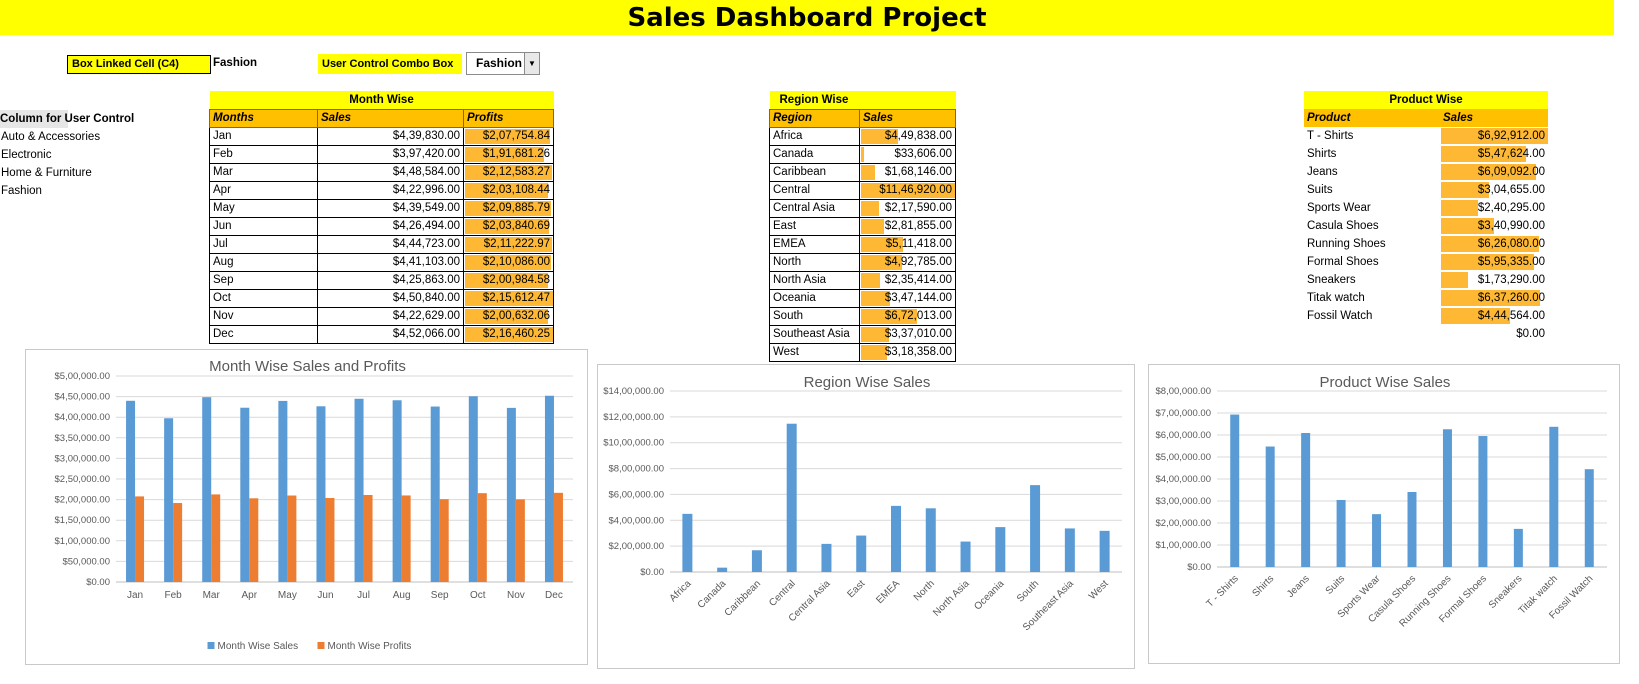 This screenshot has height=684, width=1639. Describe the element at coordinates (907, 352) in the screenshot. I see `sales-cell: $3,18,358.00` at that location.